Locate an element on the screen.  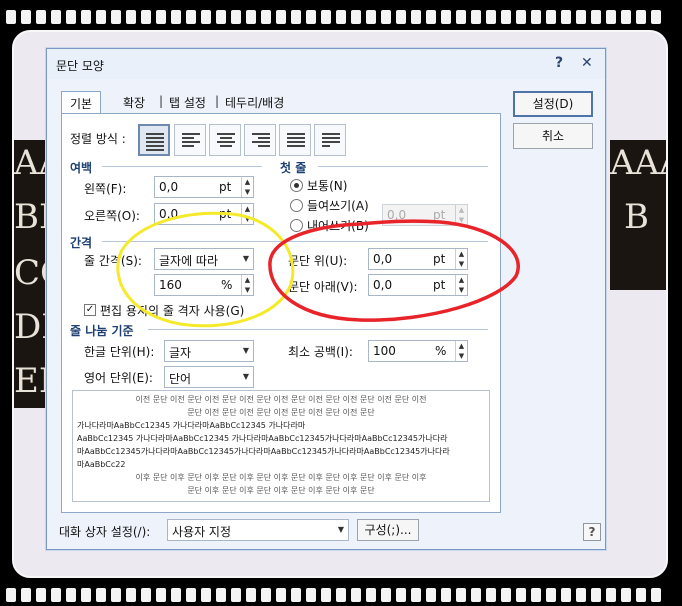
space-before-label: 문단 위(U): is located at coordinates (318, 261).